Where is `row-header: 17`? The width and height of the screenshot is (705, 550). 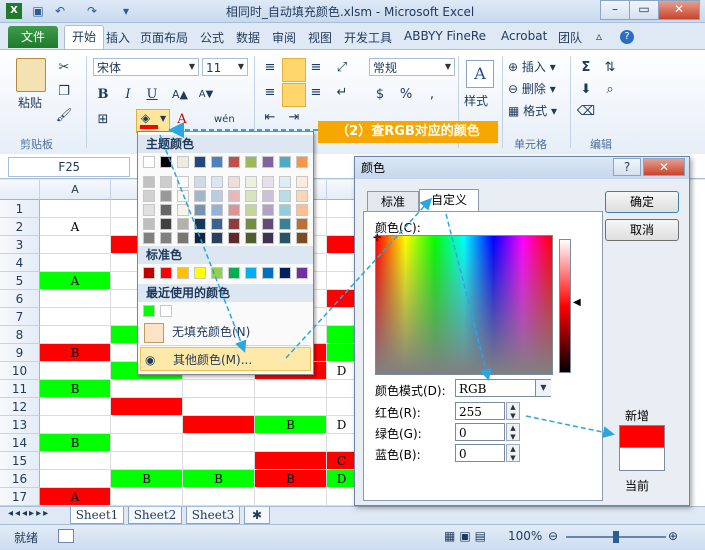 row-header: 17 is located at coordinates (20, 497).